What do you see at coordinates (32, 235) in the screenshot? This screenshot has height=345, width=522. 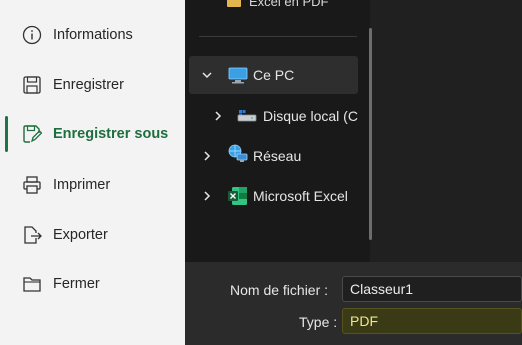 I see `export-icon` at bounding box center [32, 235].